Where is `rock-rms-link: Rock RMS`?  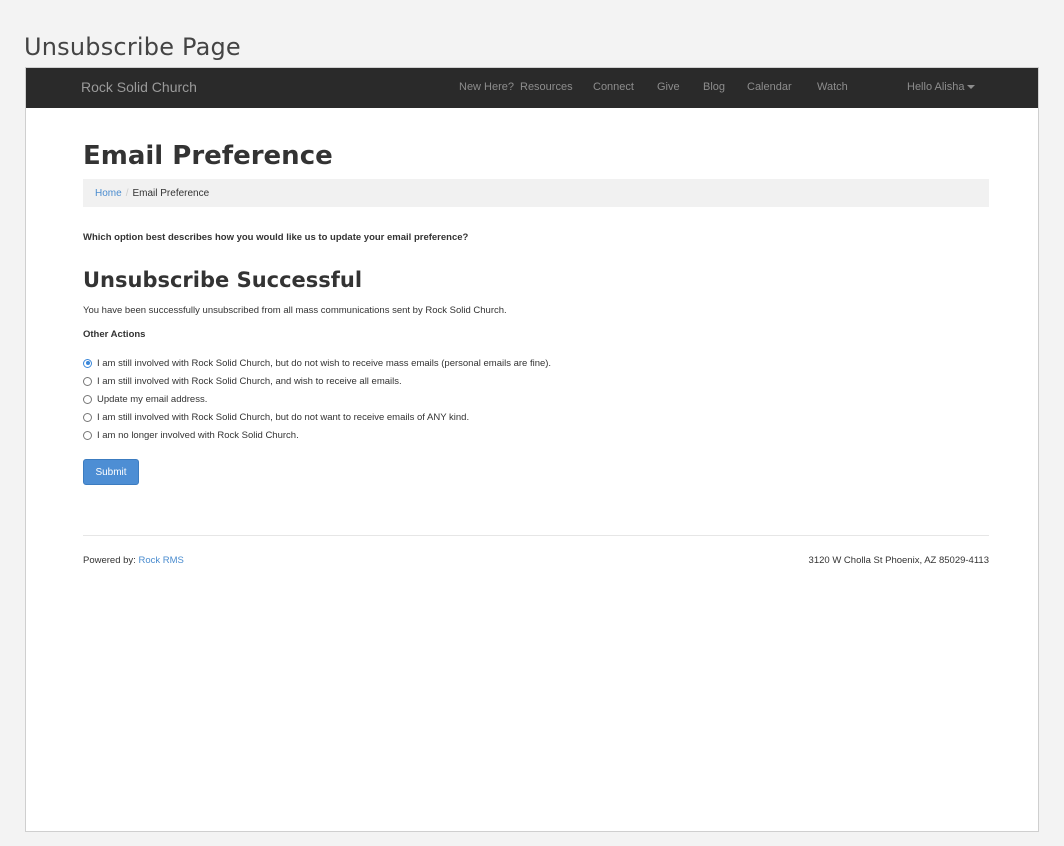 rock-rms-link: Rock RMS is located at coordinates (160, 560).